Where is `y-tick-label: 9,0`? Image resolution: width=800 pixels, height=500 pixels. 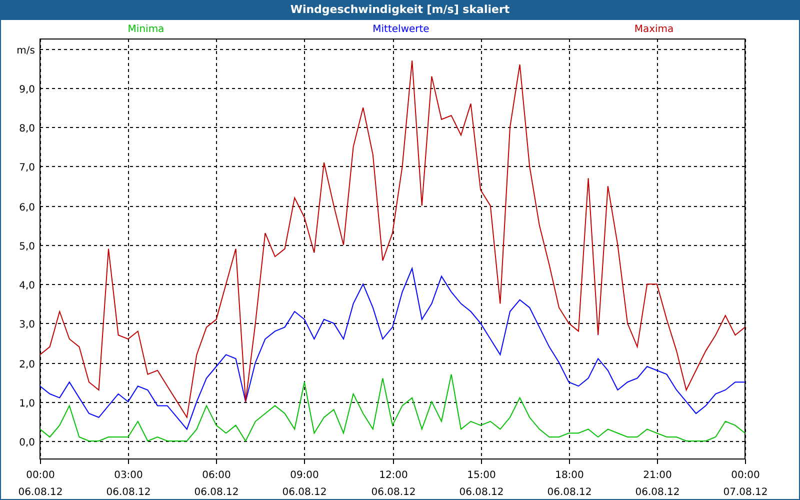
y-tick-label: 9,0 is located at coordinates (27, 90).